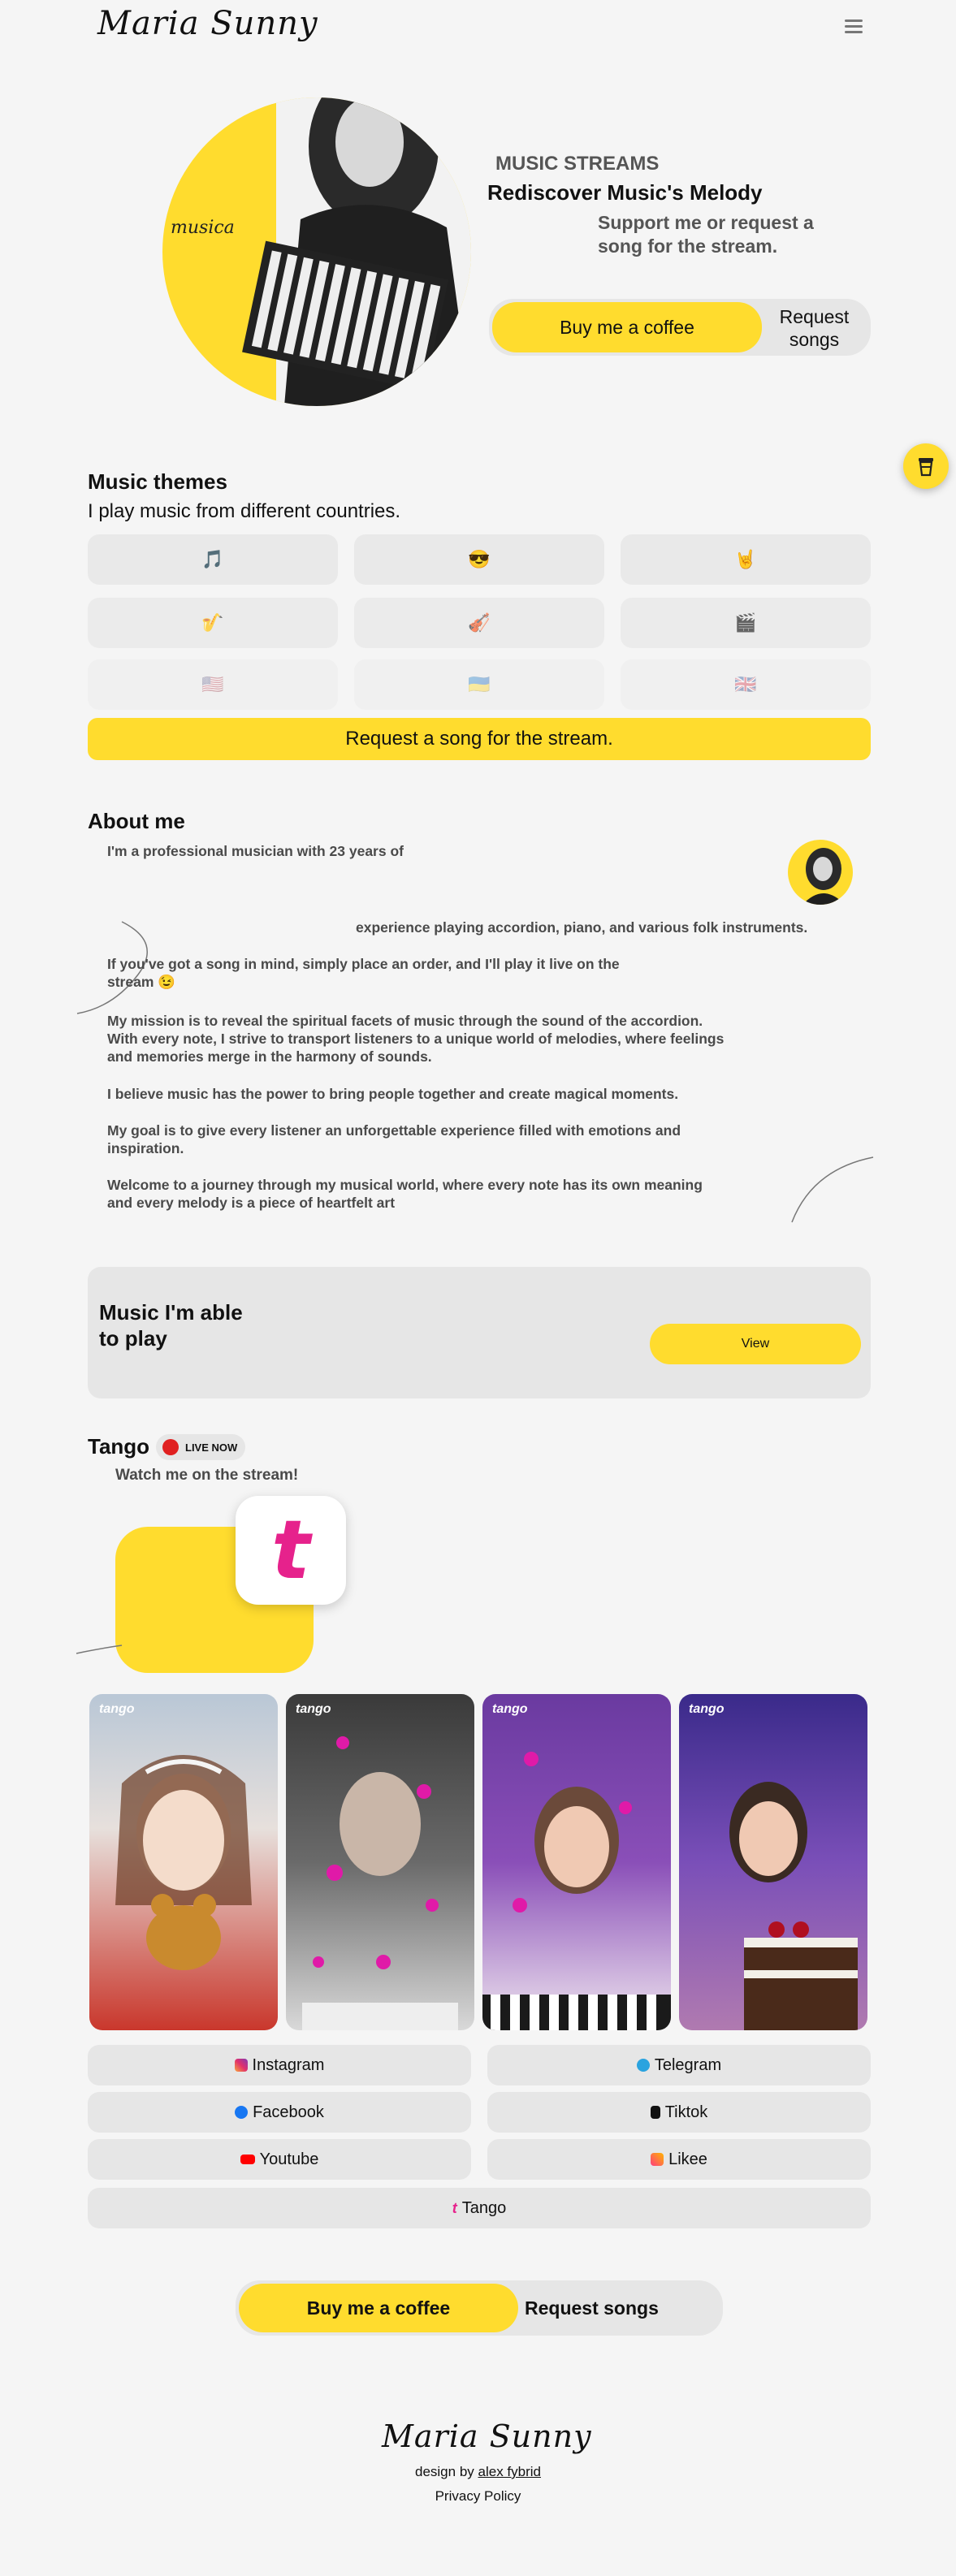  I want to click on bottom-request-songs-button: Request songs, so click(618, 2308).